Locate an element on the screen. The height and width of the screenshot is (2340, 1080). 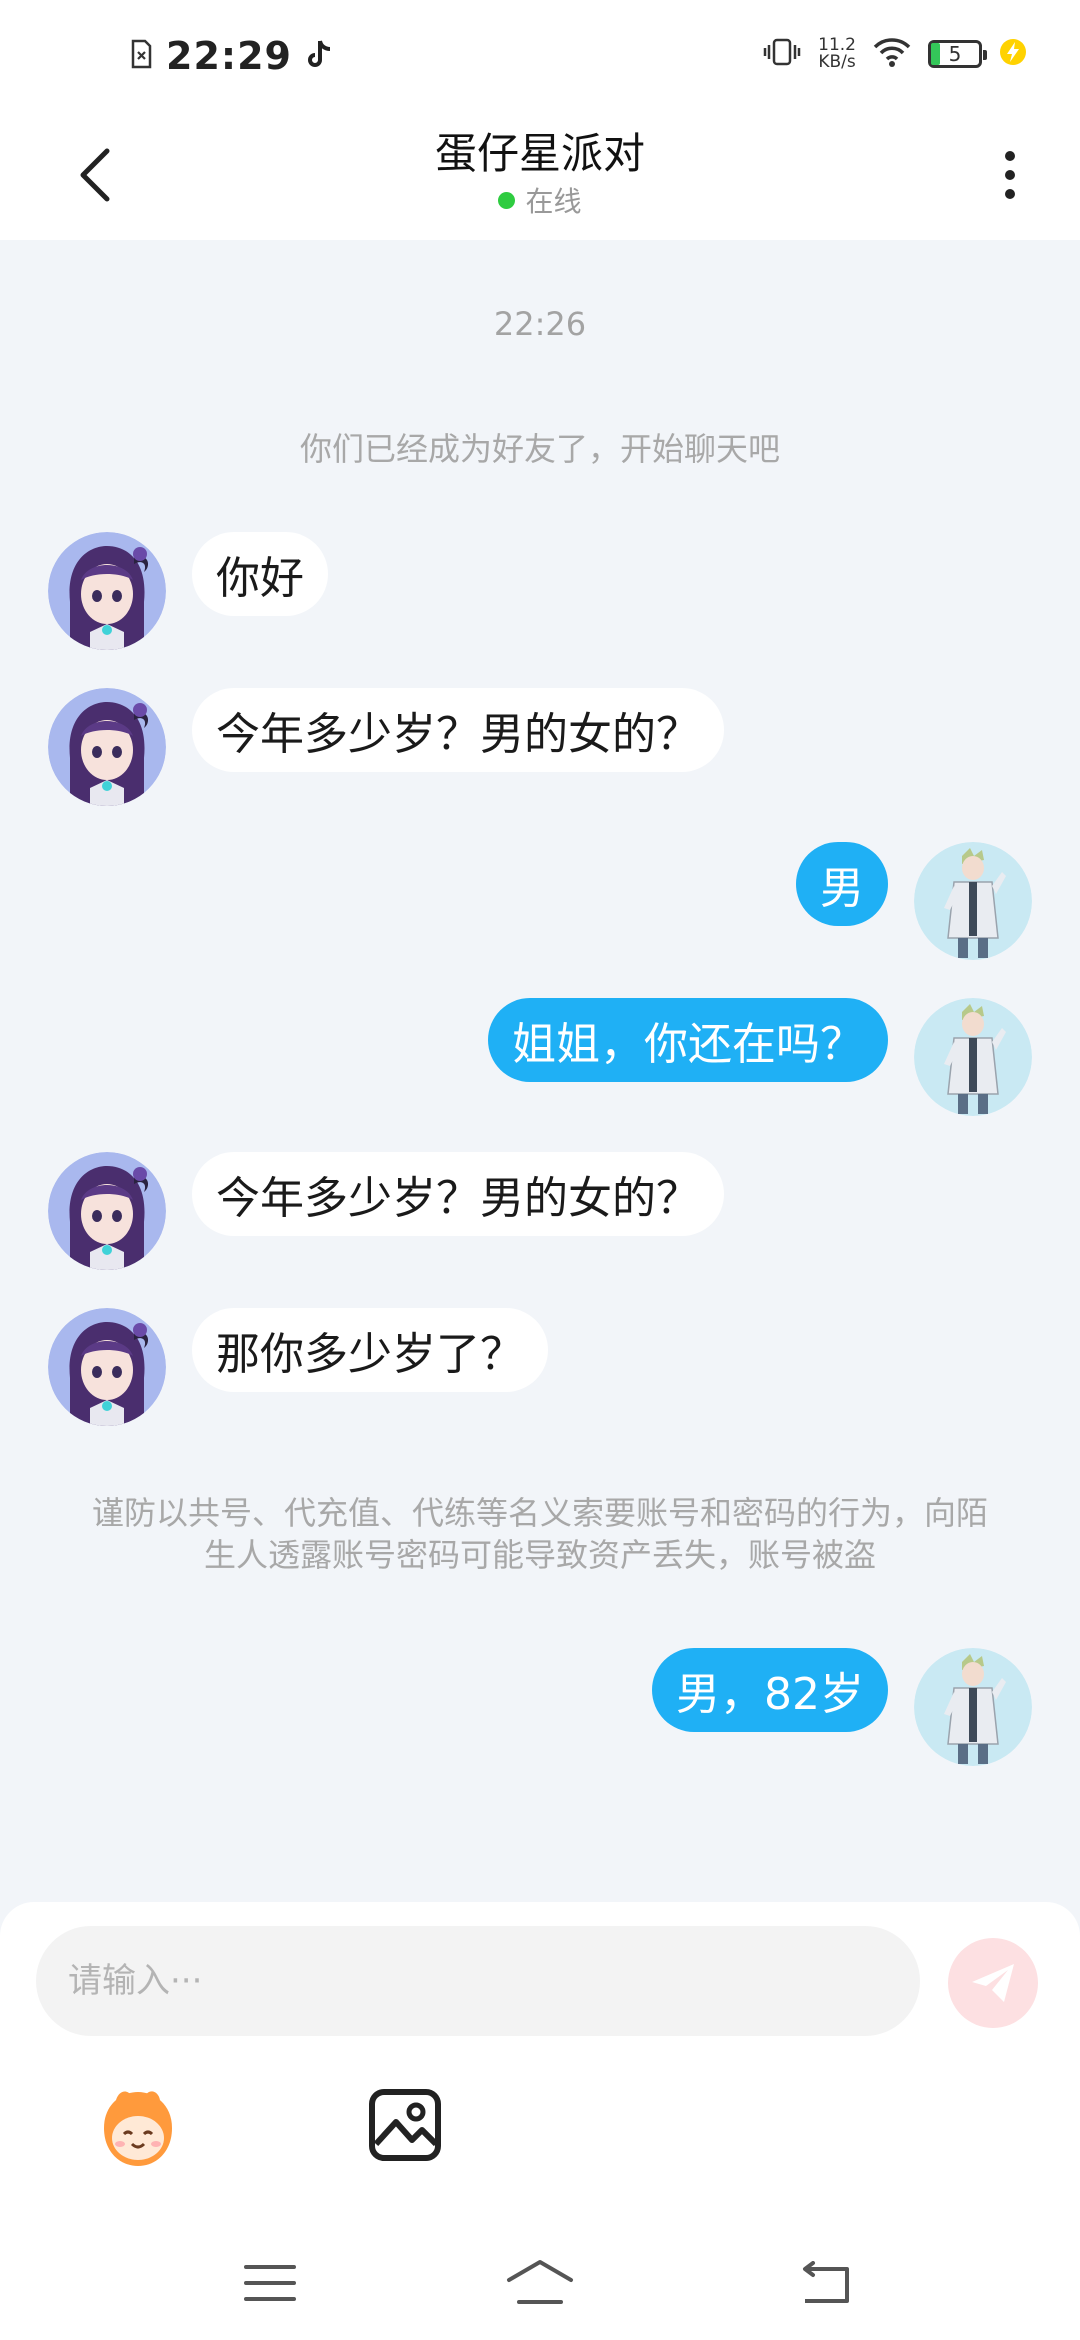
more-options-button is located at coordinates (1010, 175).